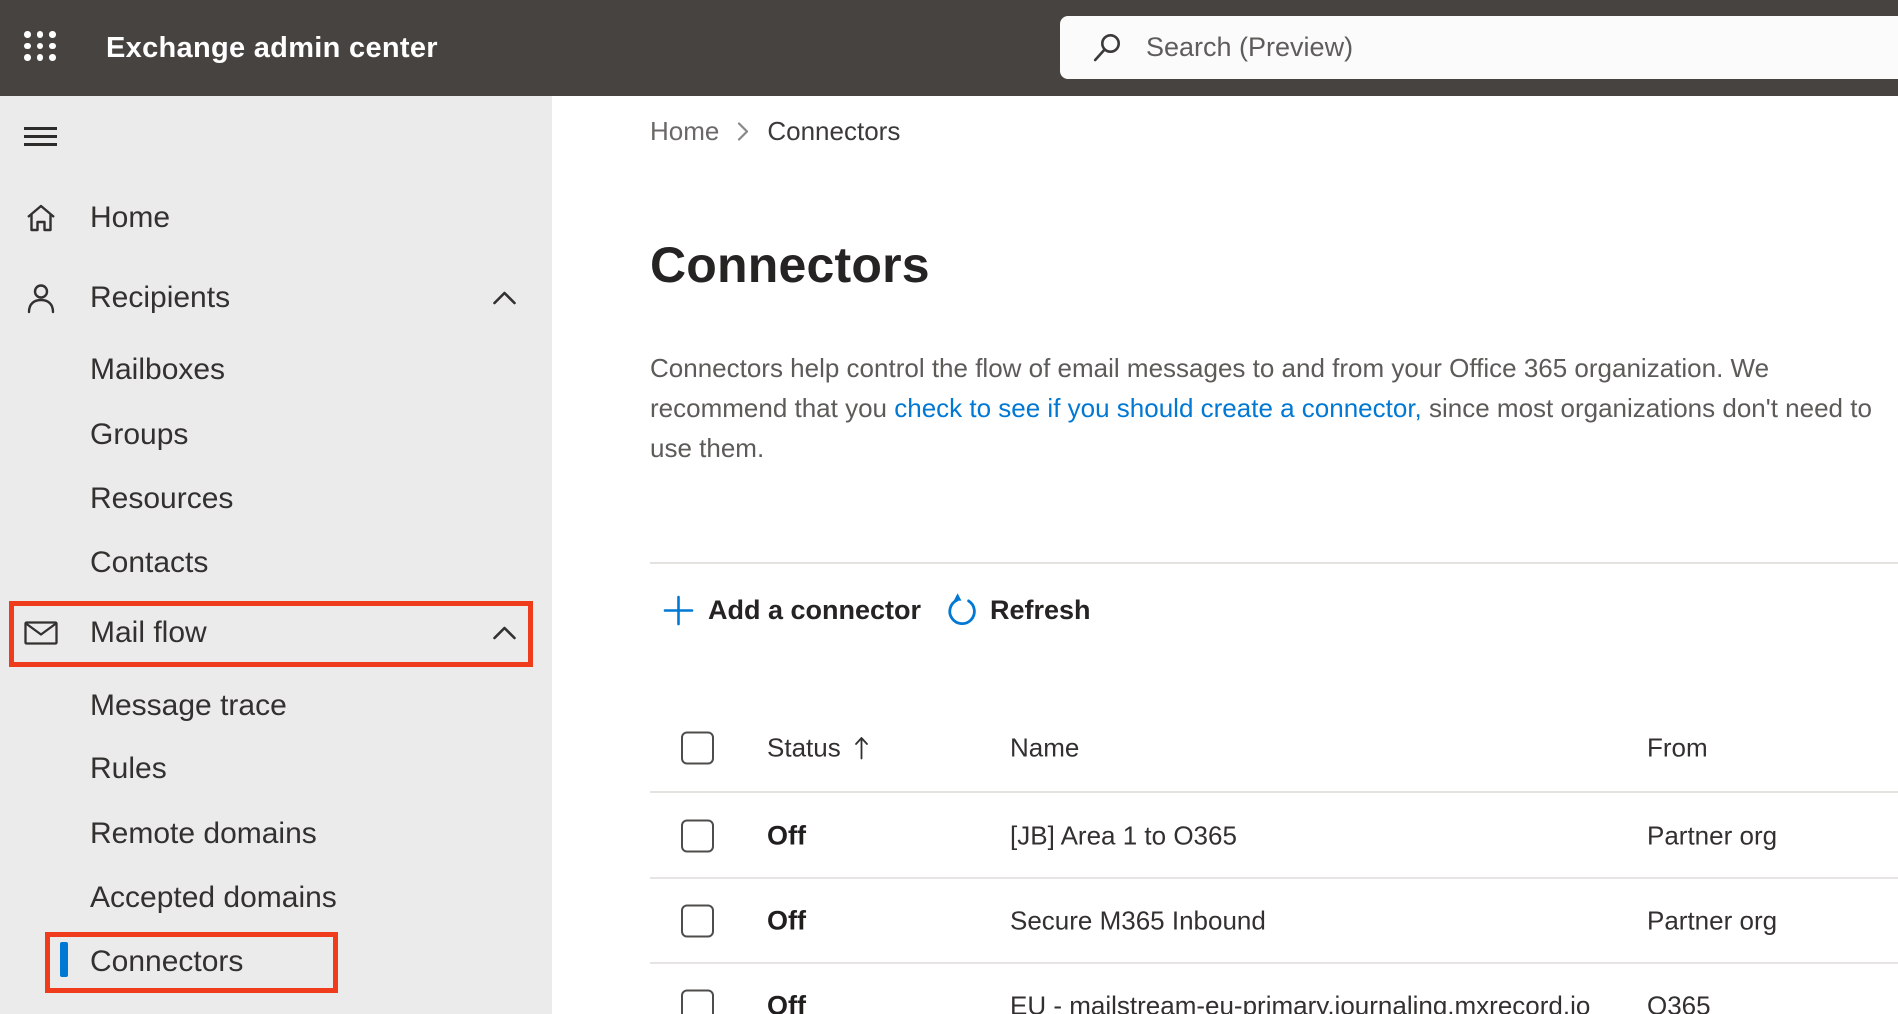 This screenshot has height=1014, width=1898. Describe the element at coordinates (1044, 748) in the screenshot. I see `column-header-name: Name` at that location.